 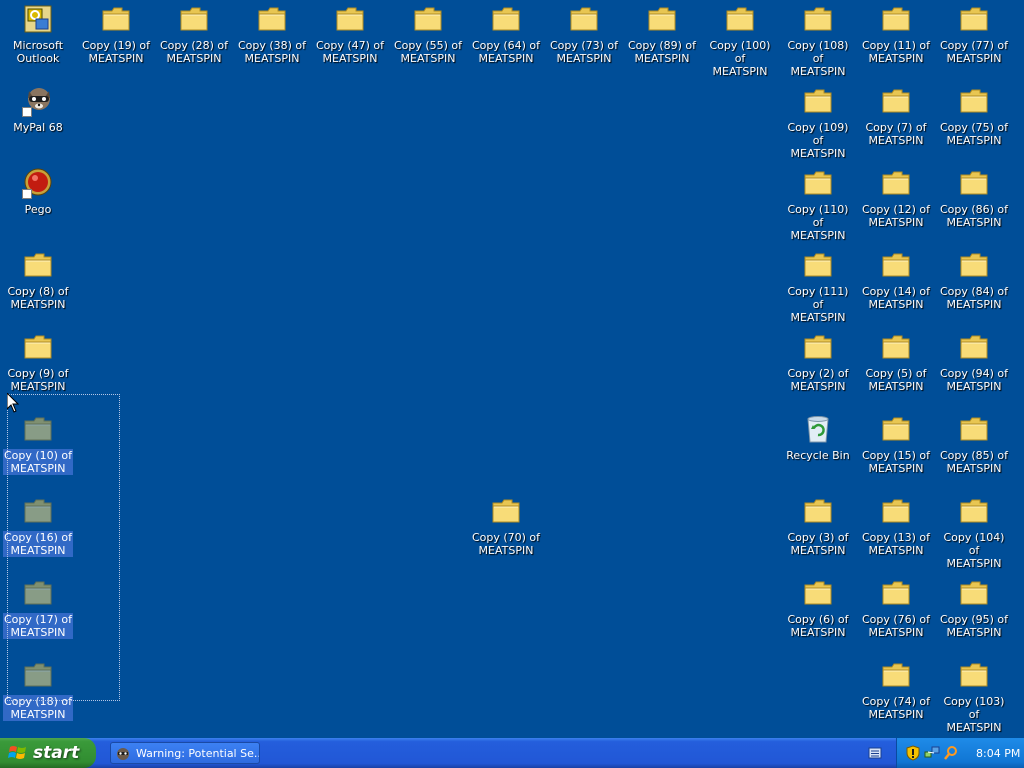 I want to click on desktop-folder-icon: Copy (5) of MEATSPIN, so click(x=896, y=369).